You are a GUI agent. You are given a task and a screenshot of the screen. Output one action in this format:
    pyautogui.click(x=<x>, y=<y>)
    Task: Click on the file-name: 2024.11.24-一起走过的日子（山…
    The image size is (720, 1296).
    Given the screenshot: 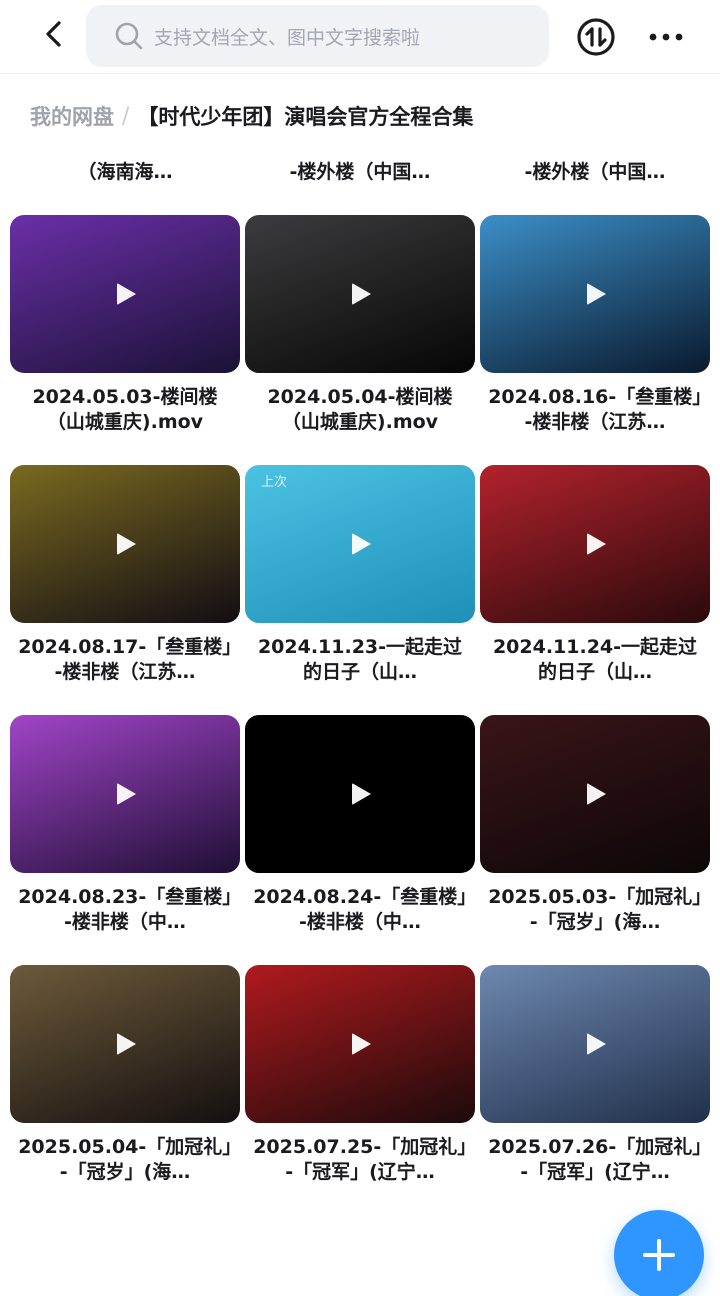 What is the action you would take?
    pyautogui.click(x=595, y=659)
    